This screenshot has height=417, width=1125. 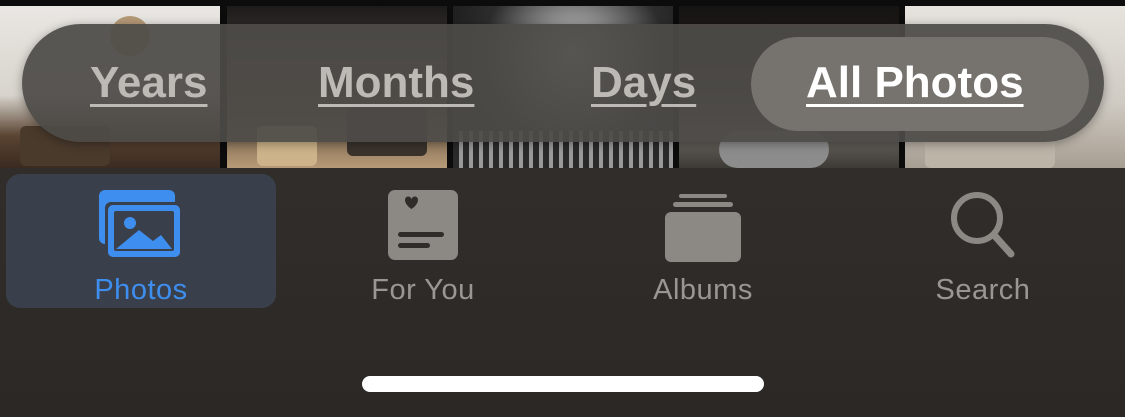 I want to click on tab-albums: Albums, so click(x=703, y=241).